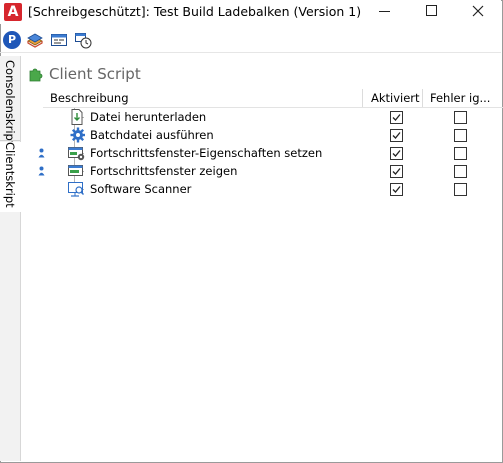 This screenshot has height=463, width=503. What do you see at coordinates (385, 11) in the screenshot?
I see `minimize-button` at bounding box center [385, 11].